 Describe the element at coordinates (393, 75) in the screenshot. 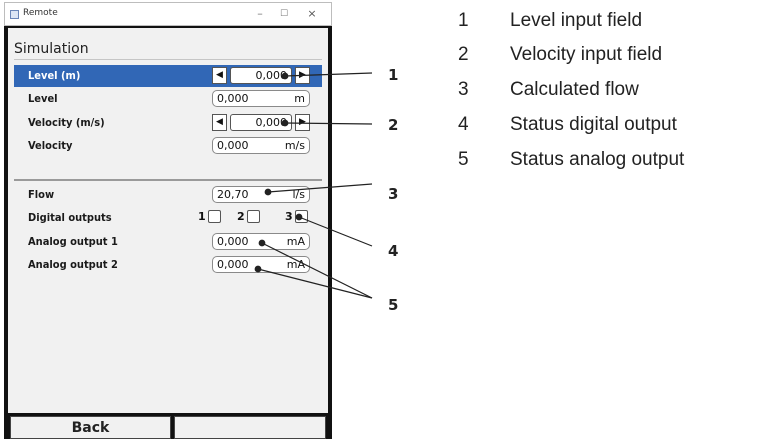

I see `callout-number-1: 1` at that location.